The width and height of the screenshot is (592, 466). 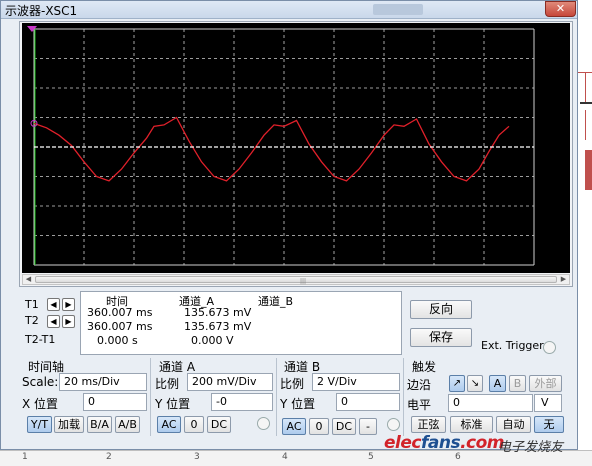 I want to click on channel-a-dc-button: DC, so click(x=219, y=424).